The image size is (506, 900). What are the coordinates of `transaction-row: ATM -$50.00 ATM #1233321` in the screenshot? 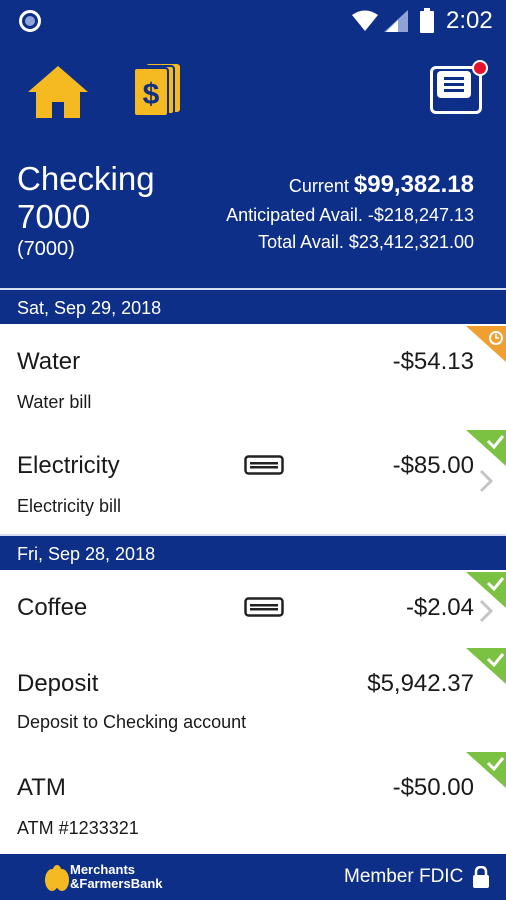 It's located at (253, 803).